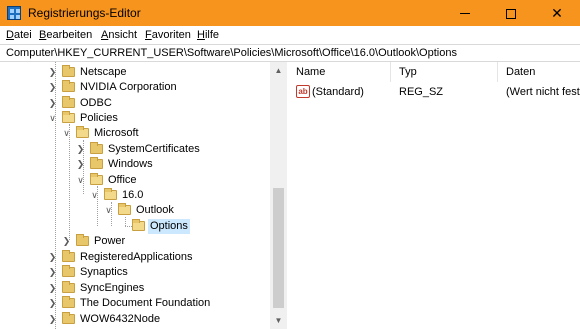 The image size is (580, 329). I want to click on scroll-down-arrow-icon: ▼, so click(278, 320).